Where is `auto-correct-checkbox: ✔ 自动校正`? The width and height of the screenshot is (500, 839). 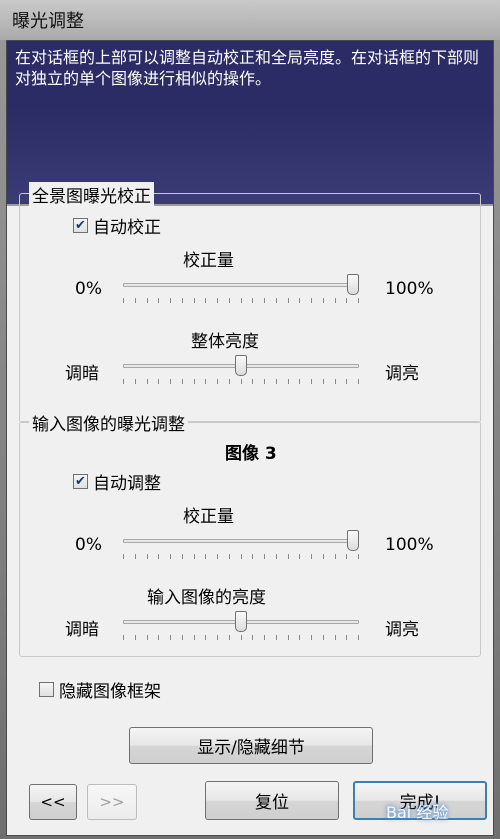
auto-correct-checkbox: ✔ 自动校正 is located at coordinates (117, 225).